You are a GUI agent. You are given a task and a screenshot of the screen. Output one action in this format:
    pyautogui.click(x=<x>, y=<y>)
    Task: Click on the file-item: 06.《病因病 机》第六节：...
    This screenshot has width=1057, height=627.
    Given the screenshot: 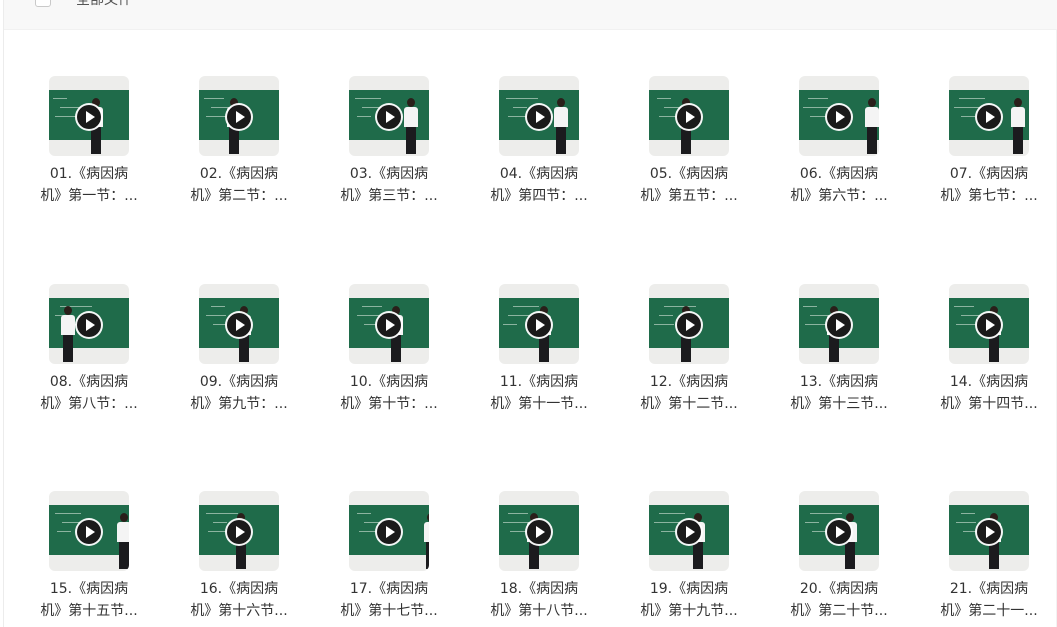 What is the action you would take?
    pyautogui.click(x=839, y=151)
    